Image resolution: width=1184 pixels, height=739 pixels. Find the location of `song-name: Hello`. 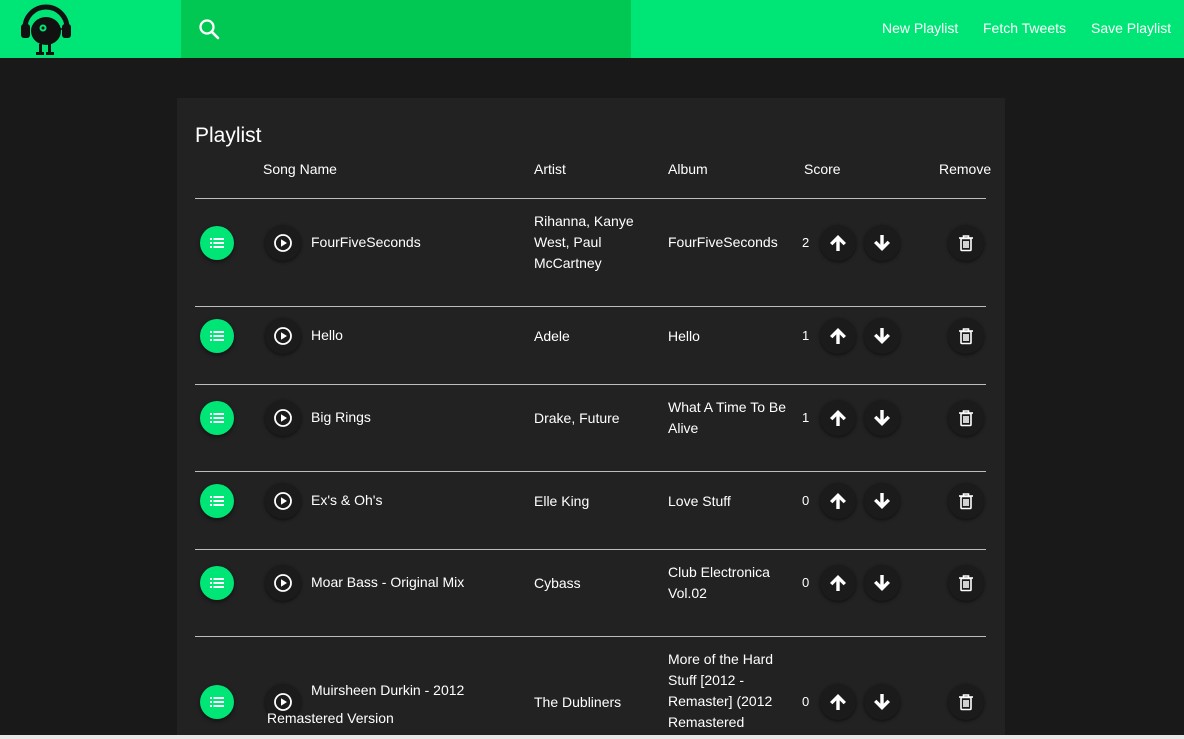

song-name: Hello is located at coordinates (327, 335).